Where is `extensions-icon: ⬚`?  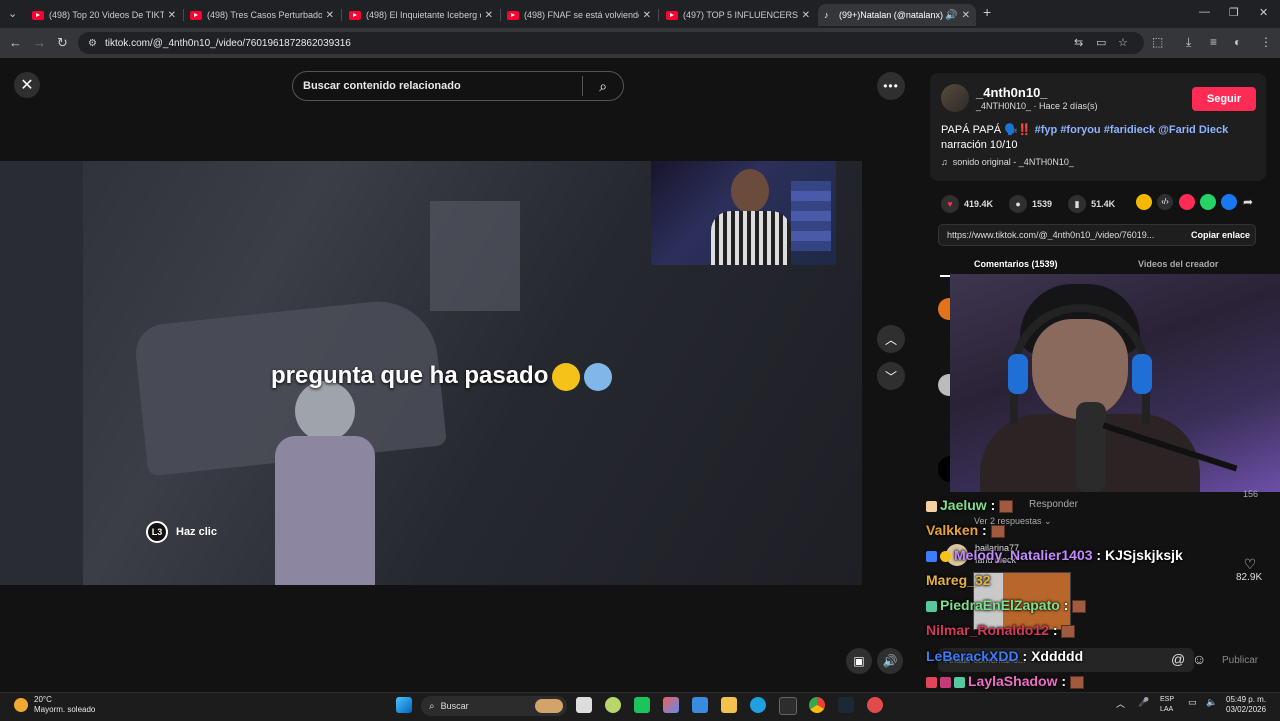
extensions-icon: ⬚ is located at coordinates (1157, 42).